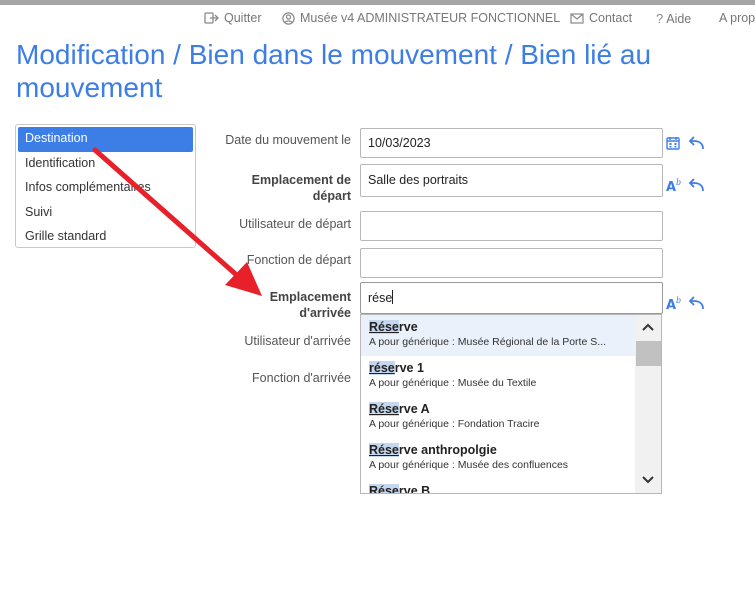 The image size is (755, 594). What do you see at coordinates (298, 260) in the screenshot?
I see `departure-function-label: Fonction de départ` at bounding box center [298, 260].